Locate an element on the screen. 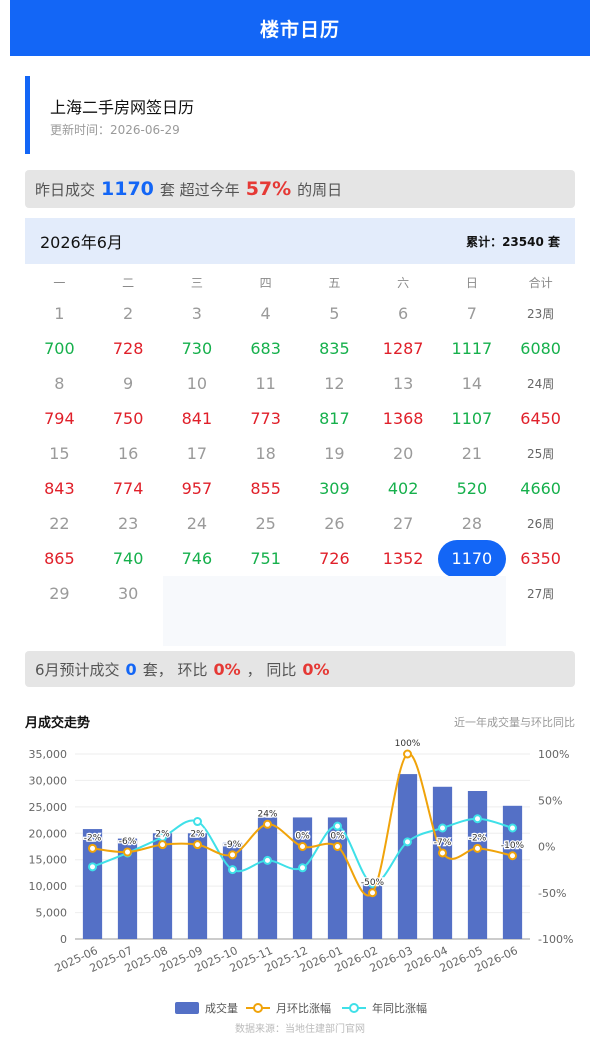 The height and width of the screenshot is (1044, 600). day-value: 726 is located at coordinates (334, 558).